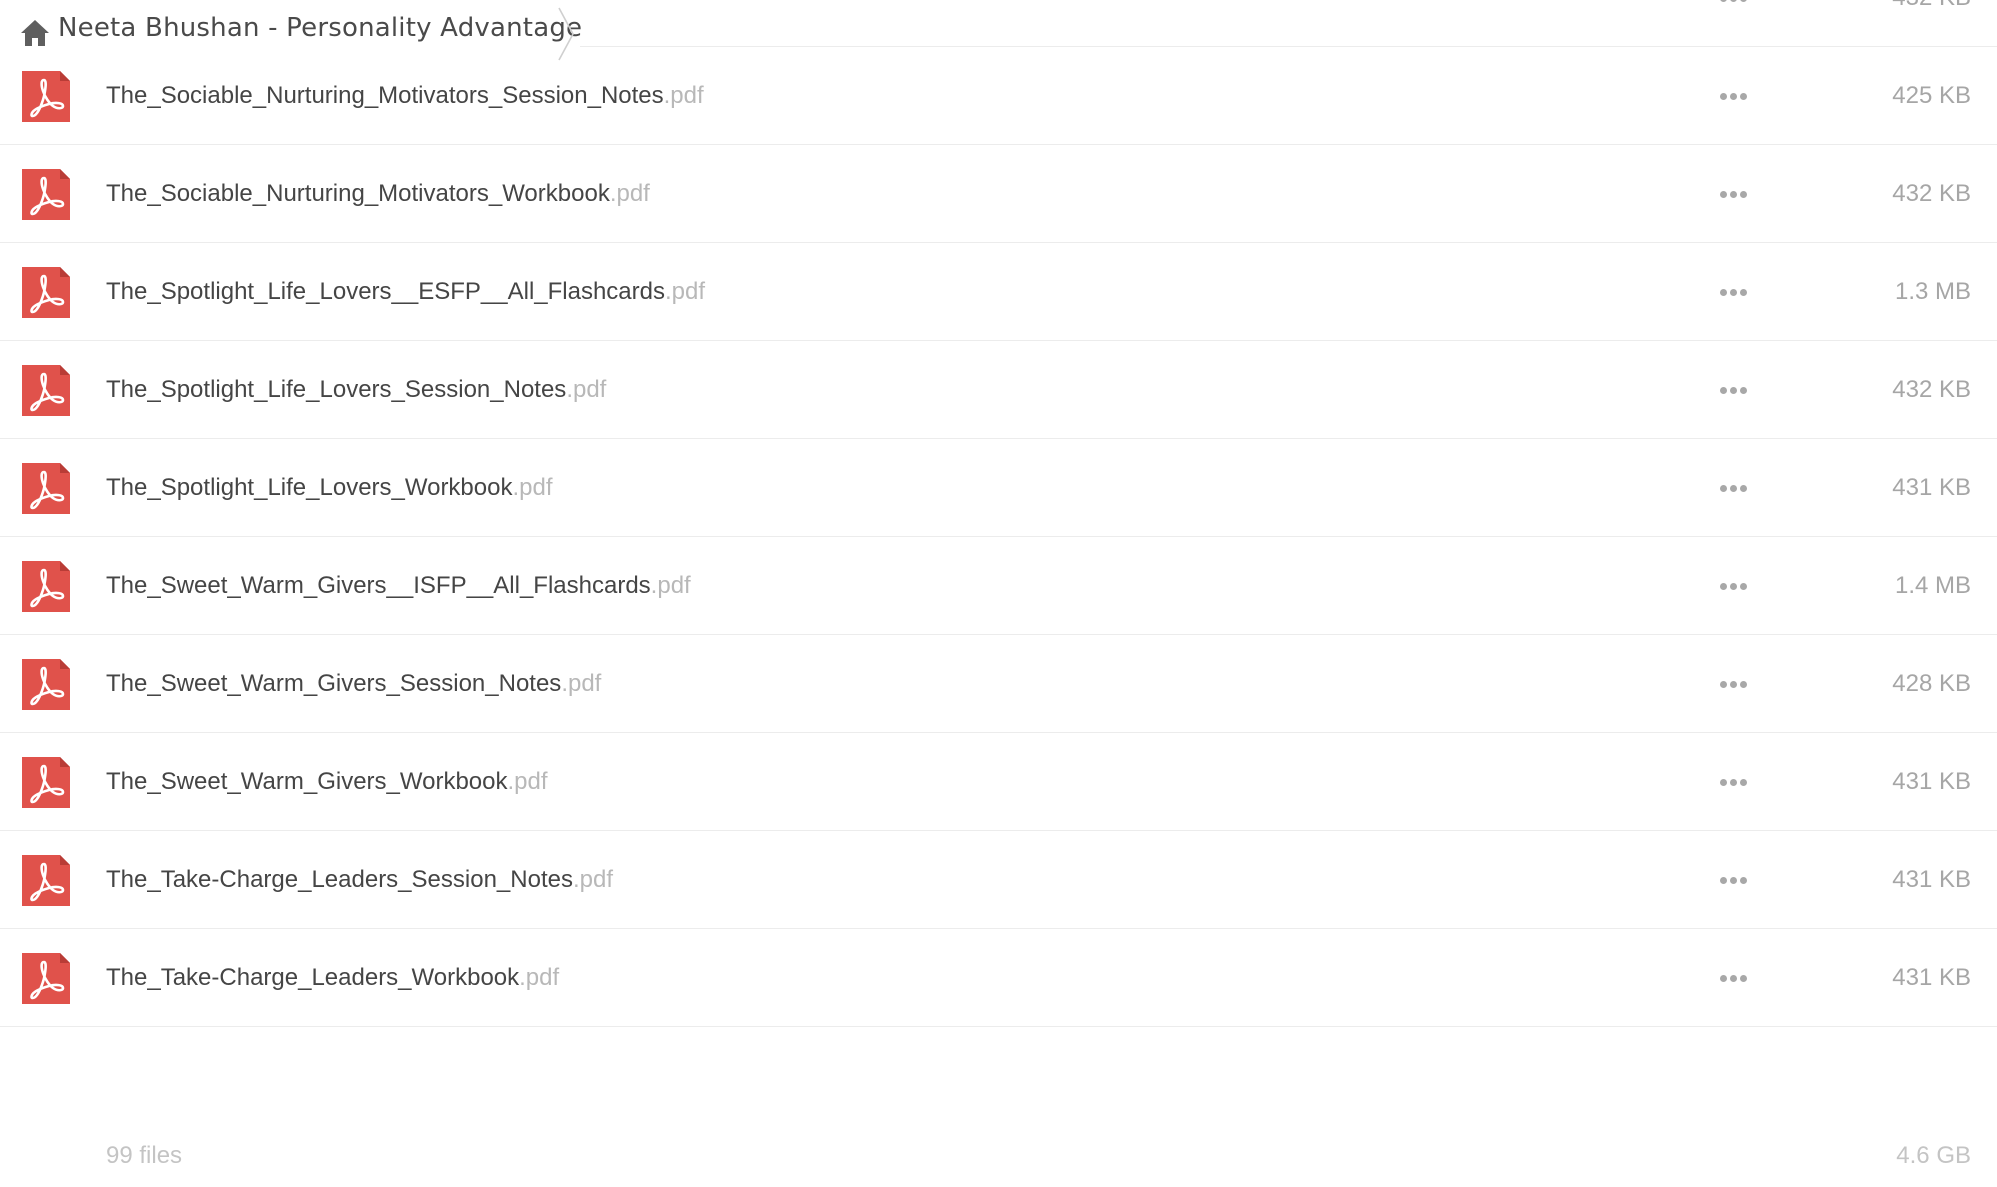 The width and height of the screenshot is (1997, 1187). What do you see at coordinates (336, 389) in the screenshot?
I see `file-name: The_Spotlight_Life_Lovers_Session_Notes` at bounding box center [336, 389].